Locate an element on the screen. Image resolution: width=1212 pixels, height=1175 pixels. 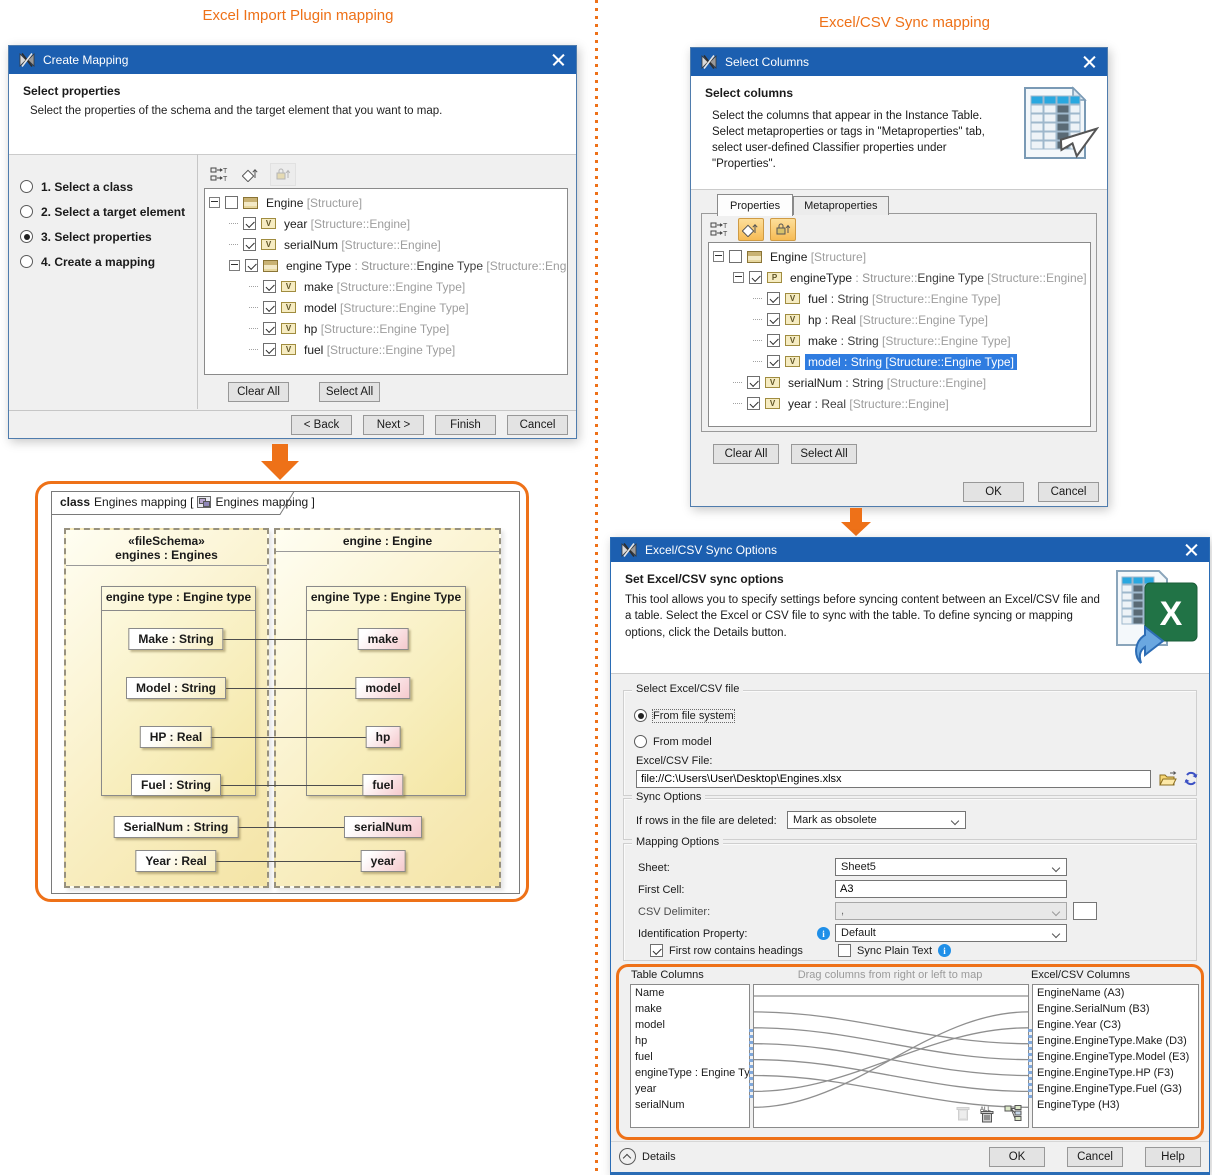
tree-row: Vyear : Real [Structure::Engine] is located at coordinates (899, 403).